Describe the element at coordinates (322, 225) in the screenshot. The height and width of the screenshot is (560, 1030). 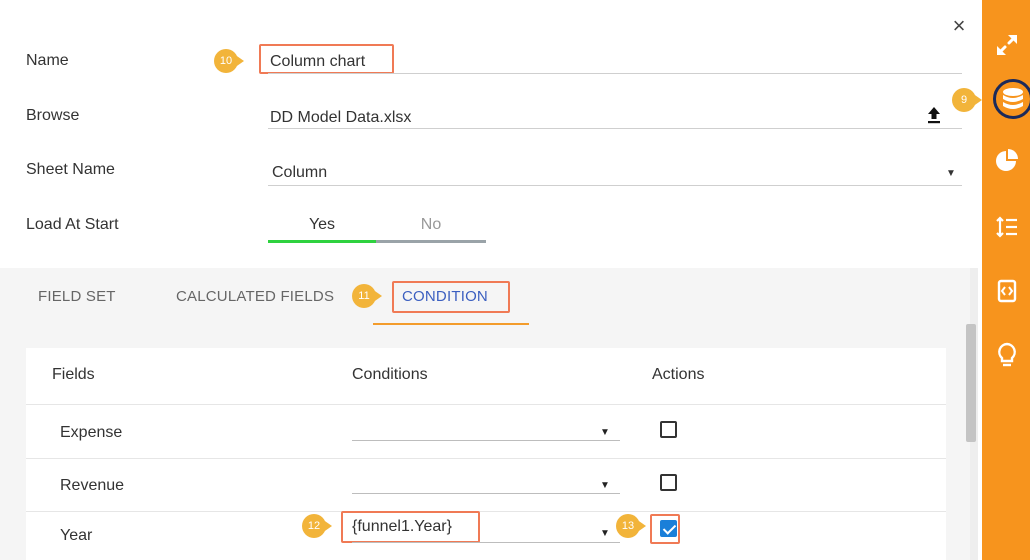
I see `load-yes-option: Yes` at that location.